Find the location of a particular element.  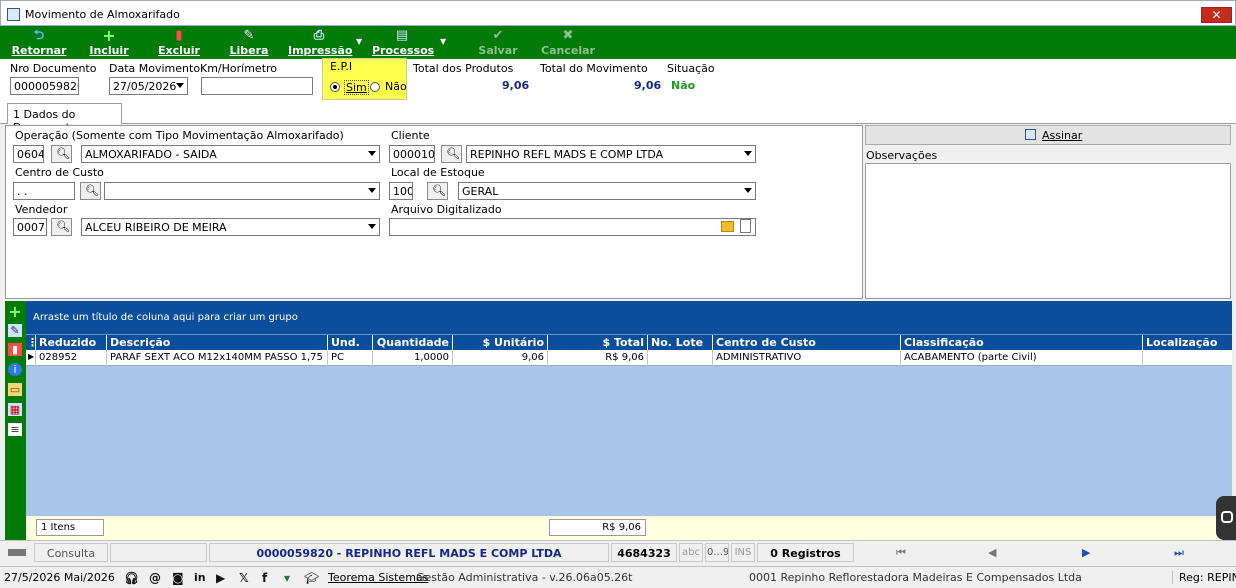

nro-documento-field: 0000059820 is located at coordinates (44, 86).